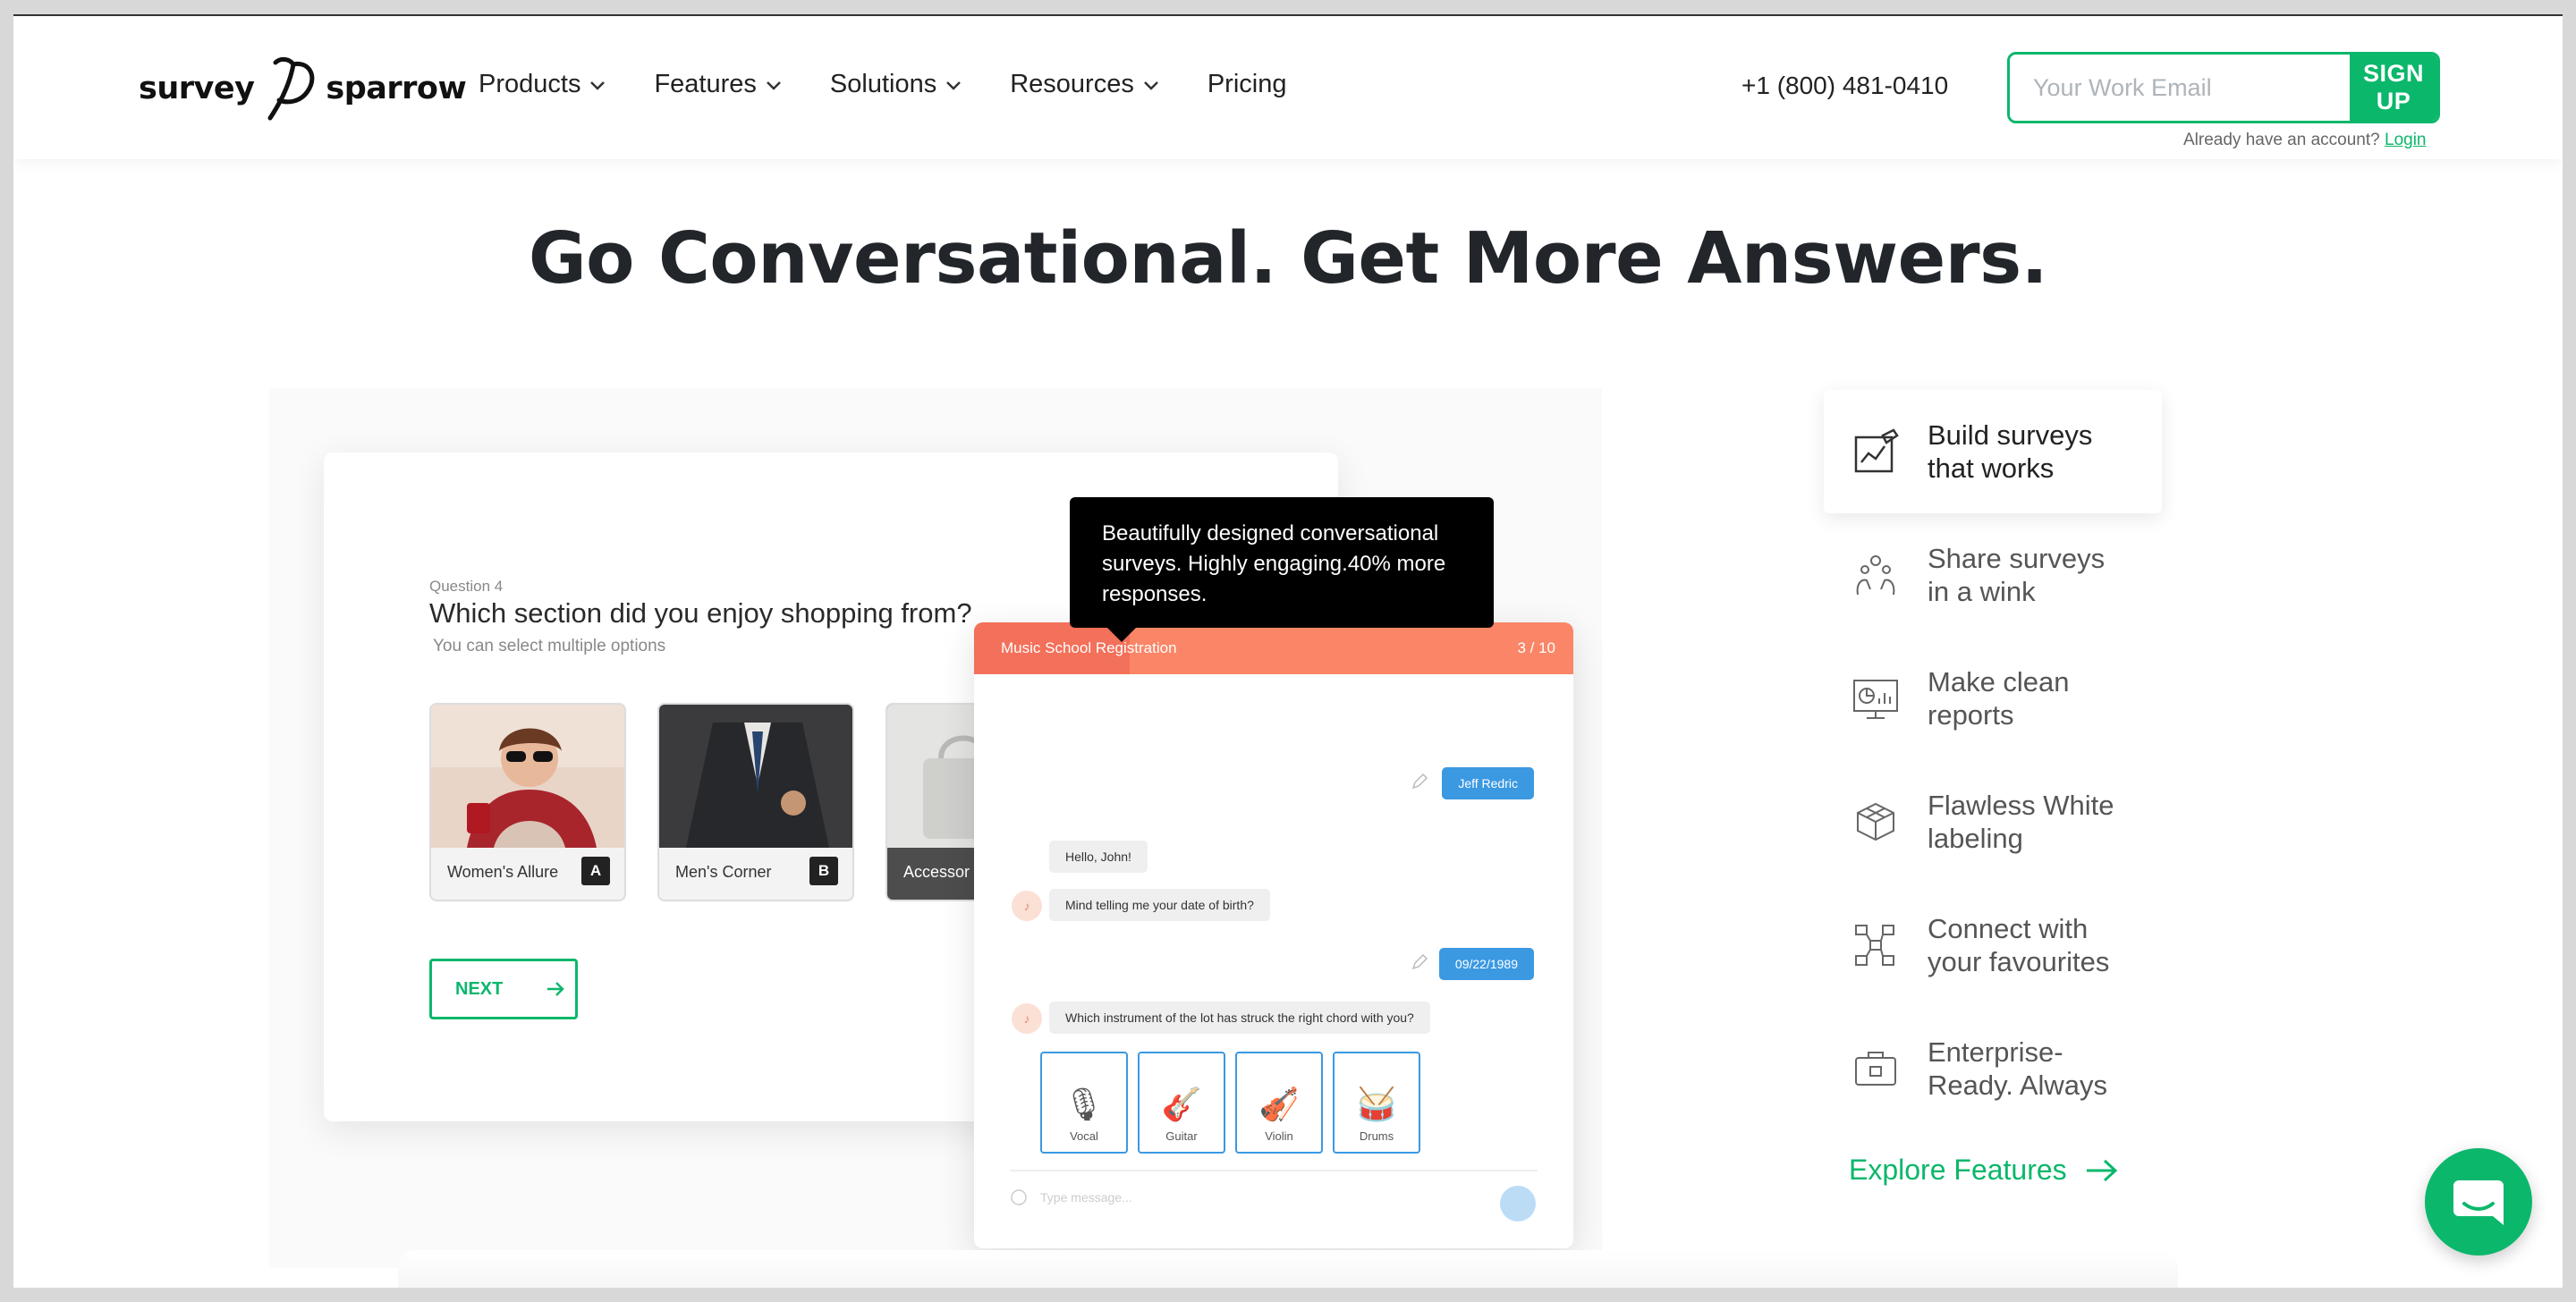 This screenshot has height=1302, width=2576. I want to click on feature-white-labeling: Flawless White labeling, so click(1993, 822).